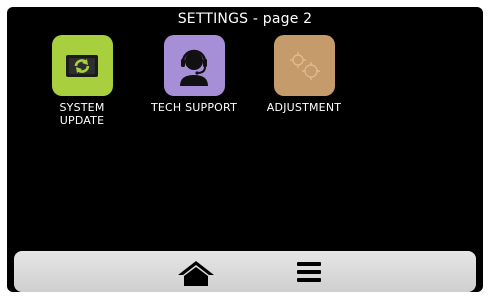  What do you see at coordinates (194, 107) in the screenshot?
I see `tech-support-label: TECH SUPPORT` at bounding box center [194, 107].